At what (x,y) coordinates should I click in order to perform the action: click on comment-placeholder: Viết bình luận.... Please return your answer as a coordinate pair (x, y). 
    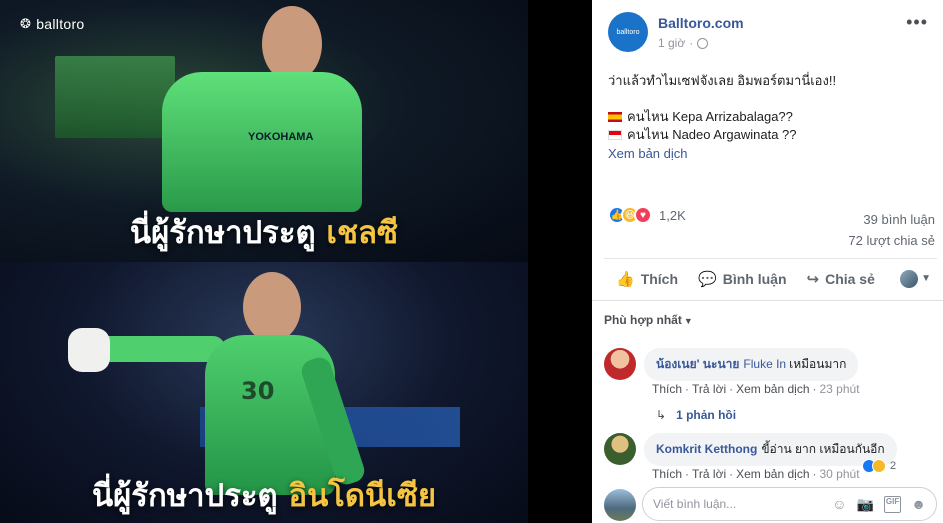
    Looking at the image, I should click on (695, 504).